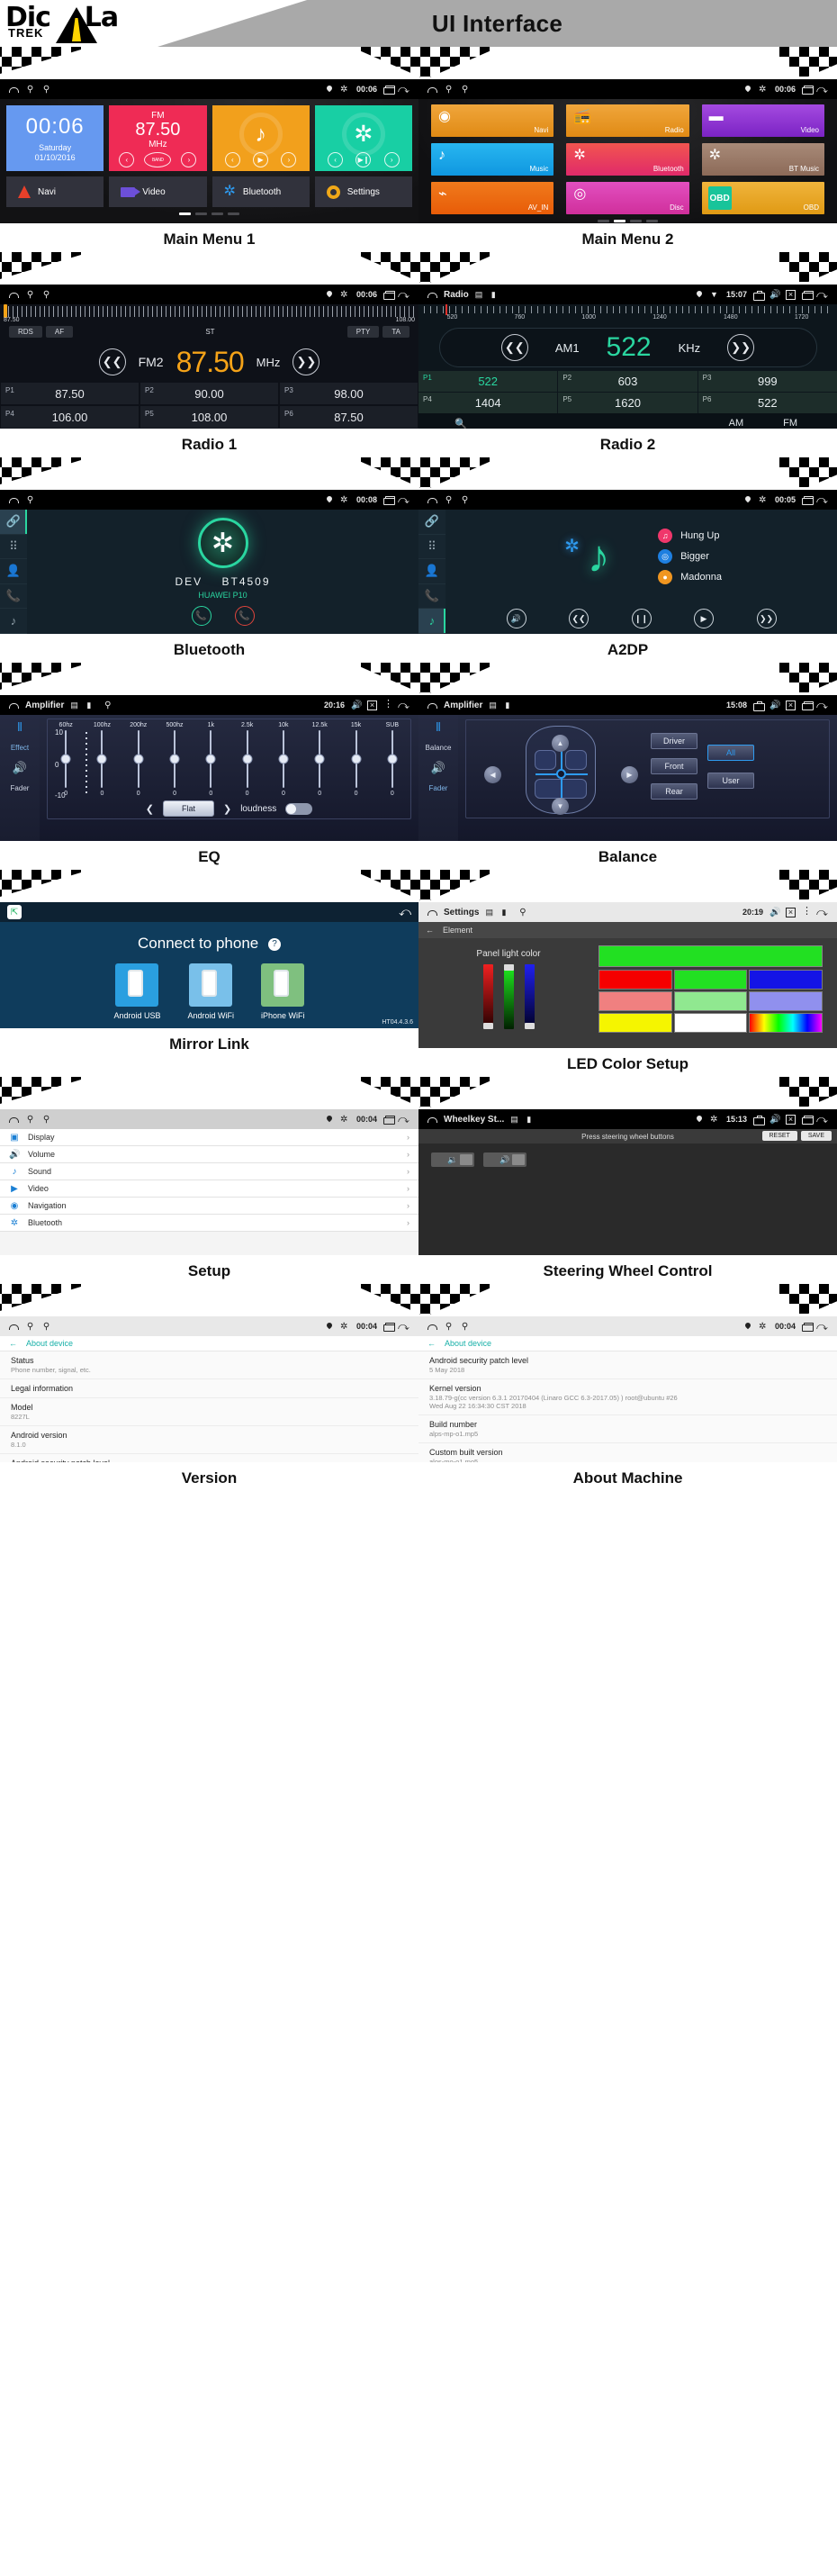 The height and width of the screenshot is (2576, 837). Describe the element at coordinates (741, 347) in the screenshot. I see `seek-next-button: ❯❯` at that location.